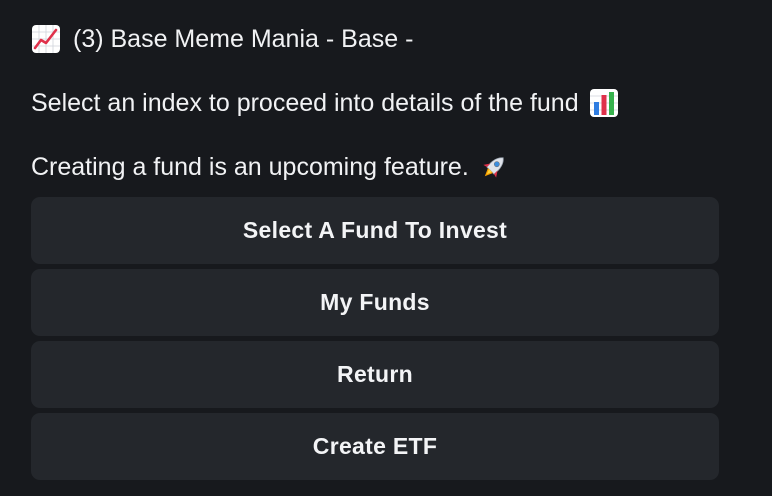 The image size is (772, 496). What do you see at coordinates (375, 374) in the screenshot?
I see `return-button: Return` at bounding box center [375, 374].